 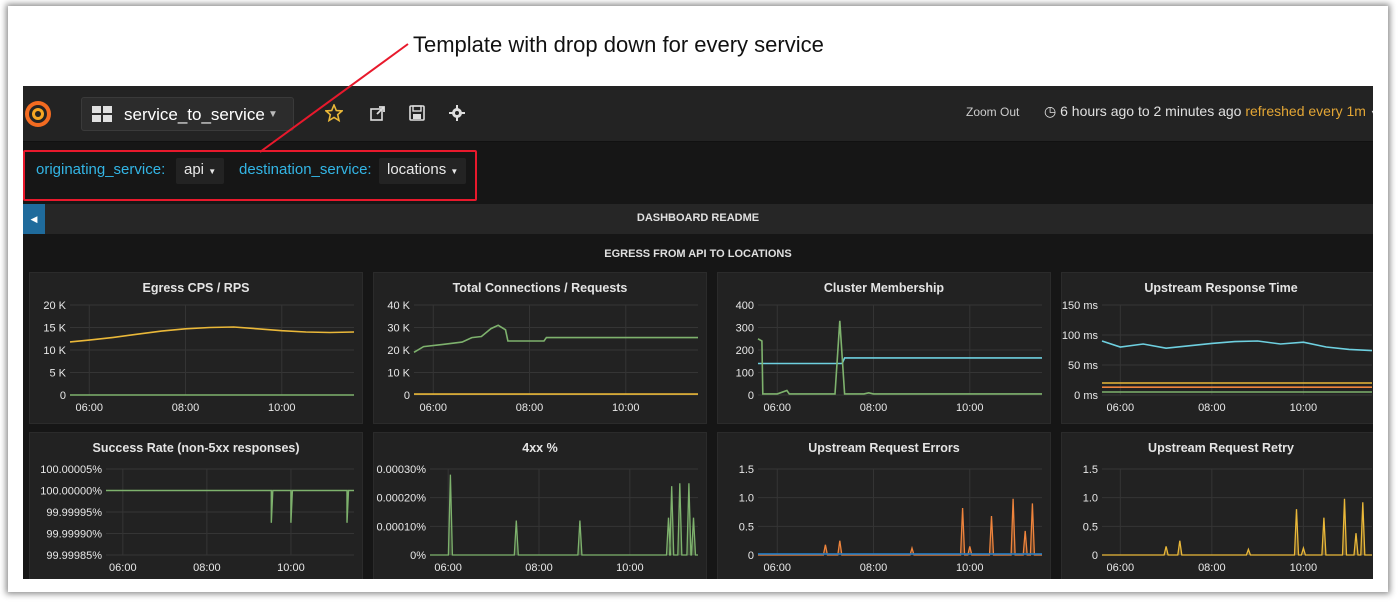 I want to click on y-tick-label: 0.00030%, so click(x=401, y=470).